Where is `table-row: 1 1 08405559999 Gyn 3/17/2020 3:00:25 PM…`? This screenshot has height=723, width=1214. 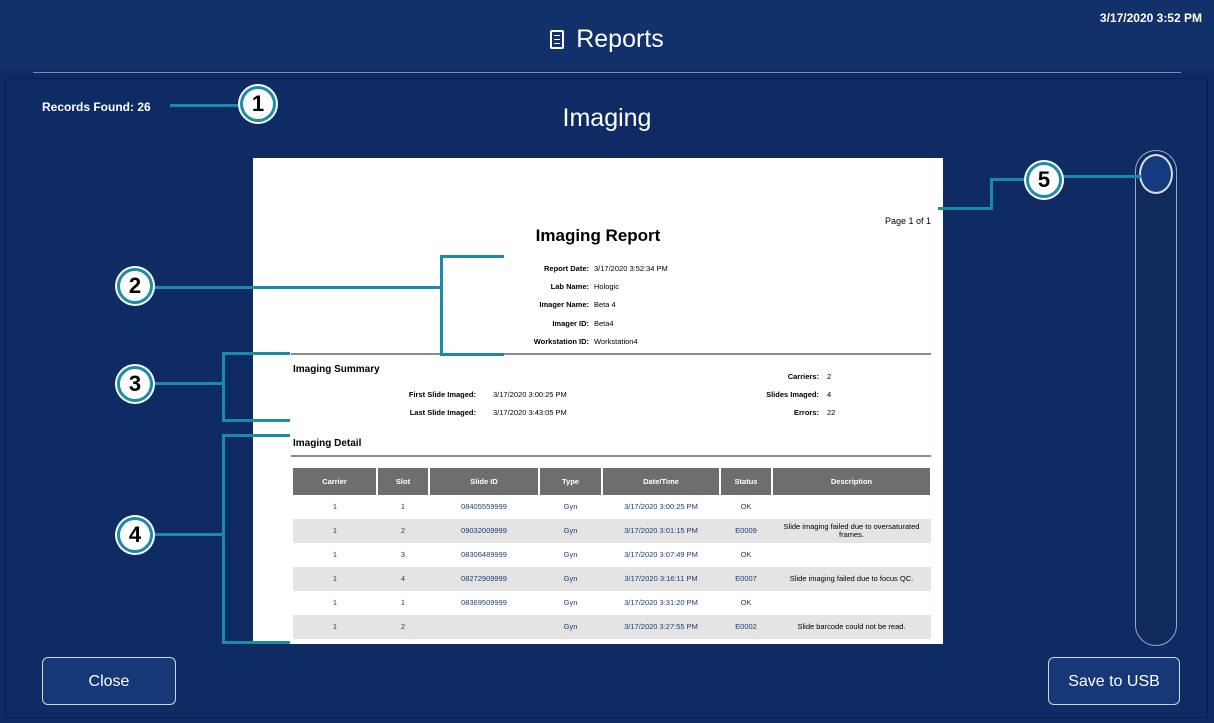 table-row: 1 1 08405559999 Gyn 3/17/2020 3:00:25 PM… is located at coordinates (612, 507).